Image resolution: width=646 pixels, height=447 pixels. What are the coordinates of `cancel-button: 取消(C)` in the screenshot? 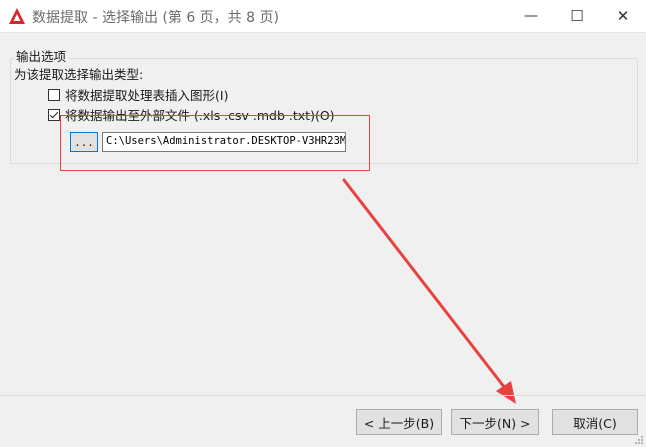 It's located at (595, 422).